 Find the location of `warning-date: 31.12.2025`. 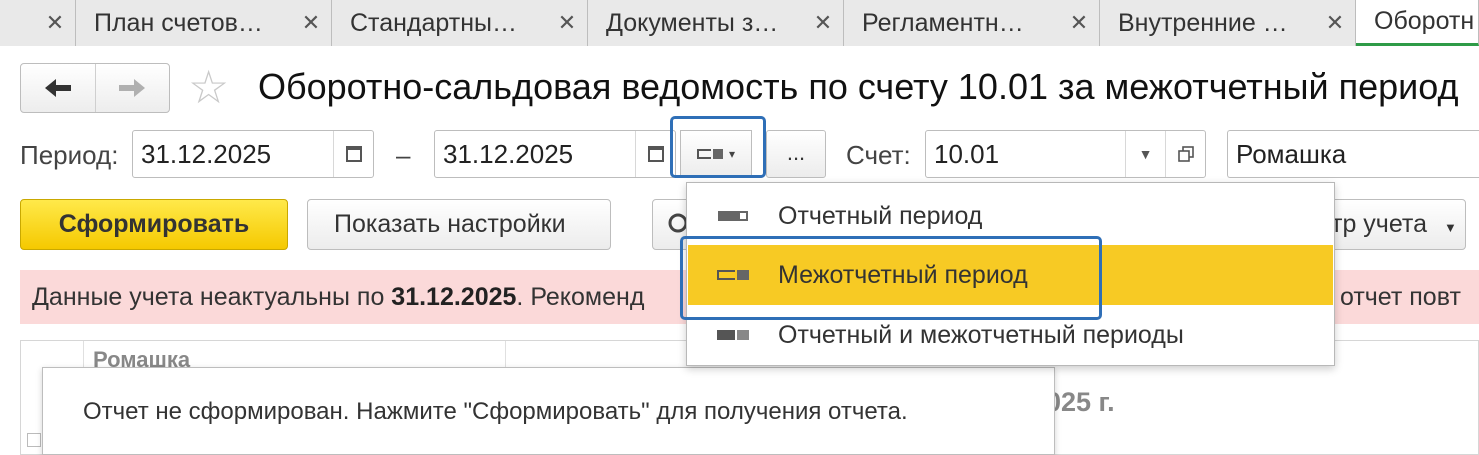

warning-date: 31.12.2025 is located at coordinates (454, 297).